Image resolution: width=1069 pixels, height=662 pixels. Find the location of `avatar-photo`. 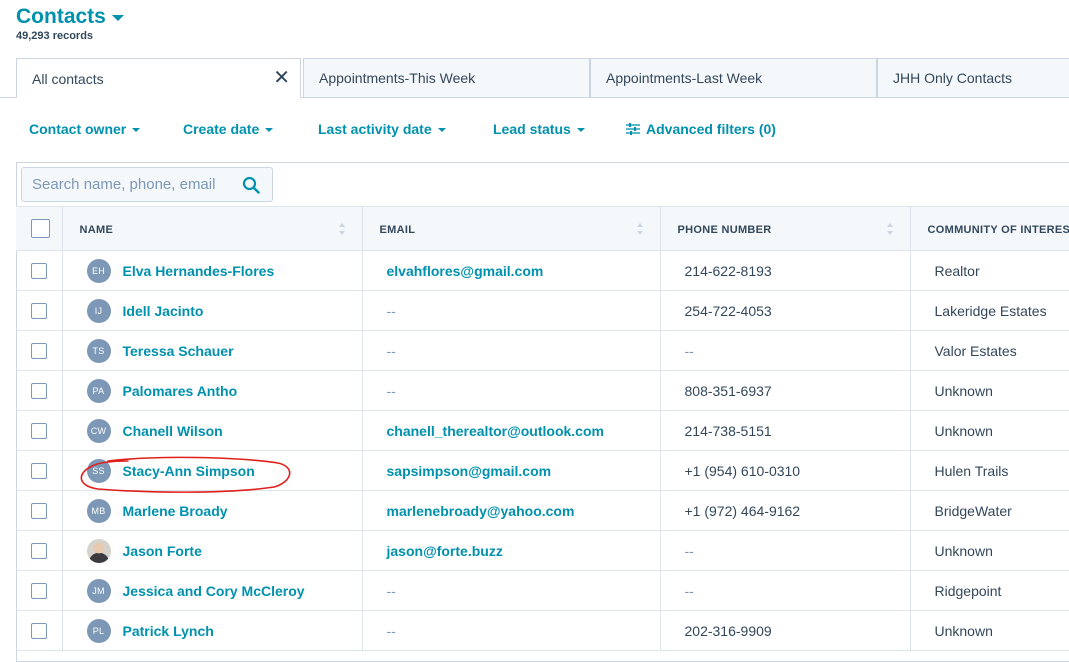

avatar-photo is located at coordinates (99, 551).